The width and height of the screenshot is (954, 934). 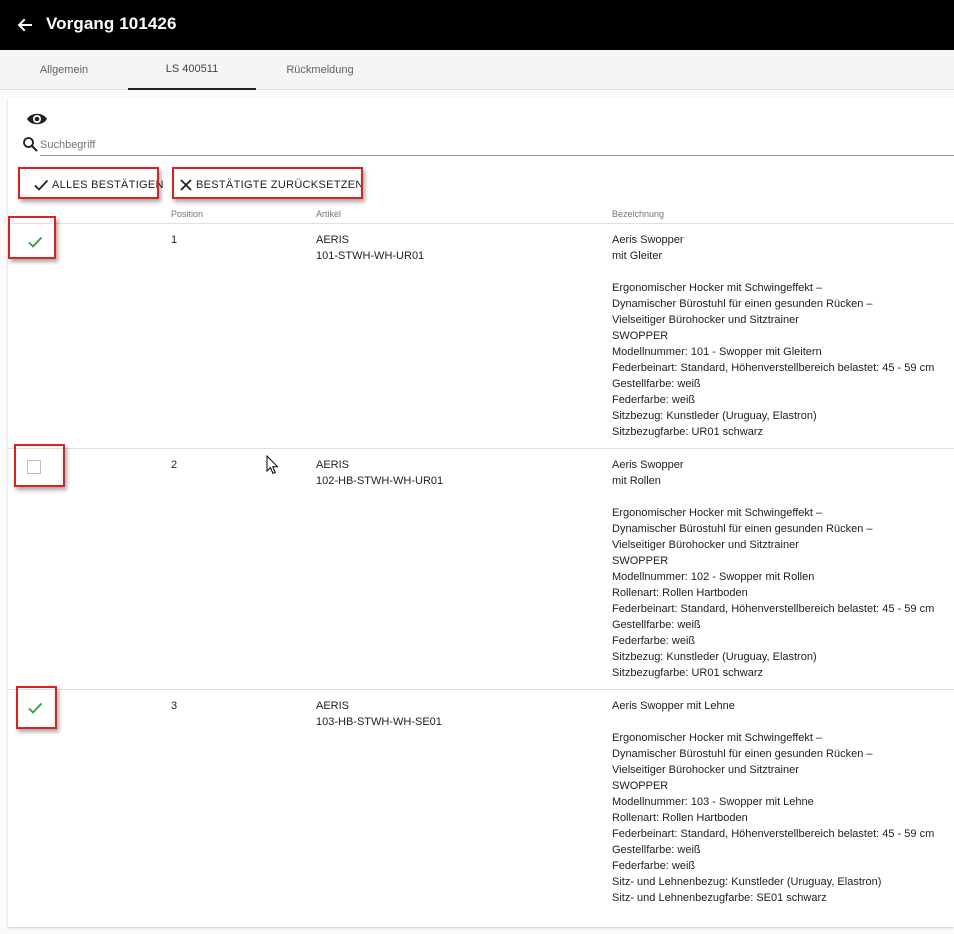 What do you see at coordinates (192, 70) in the screenshot?
I see `tab-ls: LS 400511` at bounding box center [192, 70].